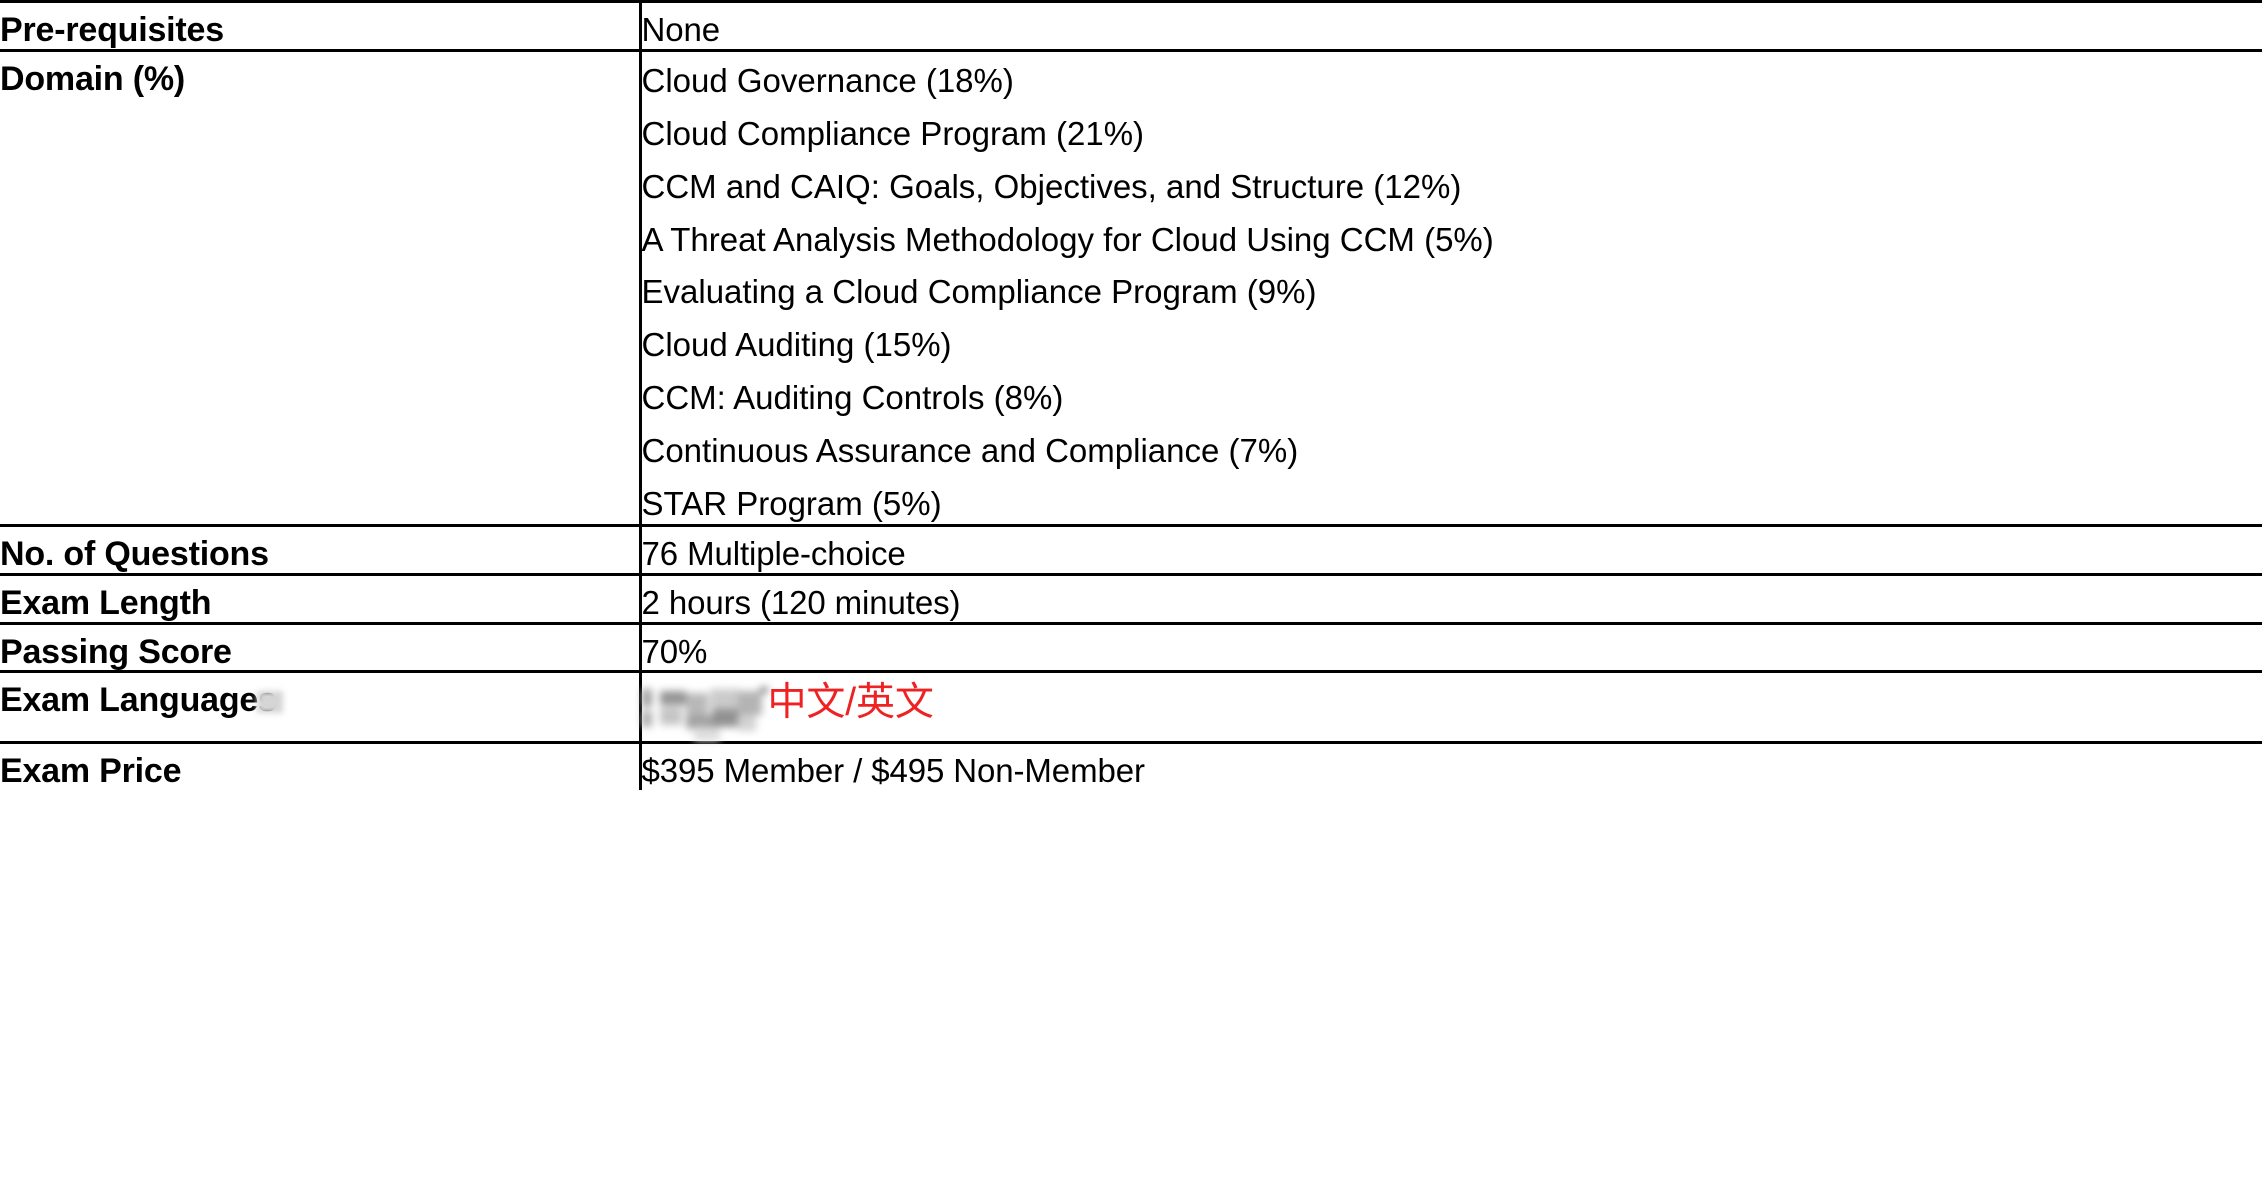 This screenshot has height=1196, width=2262. What do you see at coordinates (1451, 646) in the screenshot?
I see `row-value-cell: 70%` at bounding box center [1451, 646].